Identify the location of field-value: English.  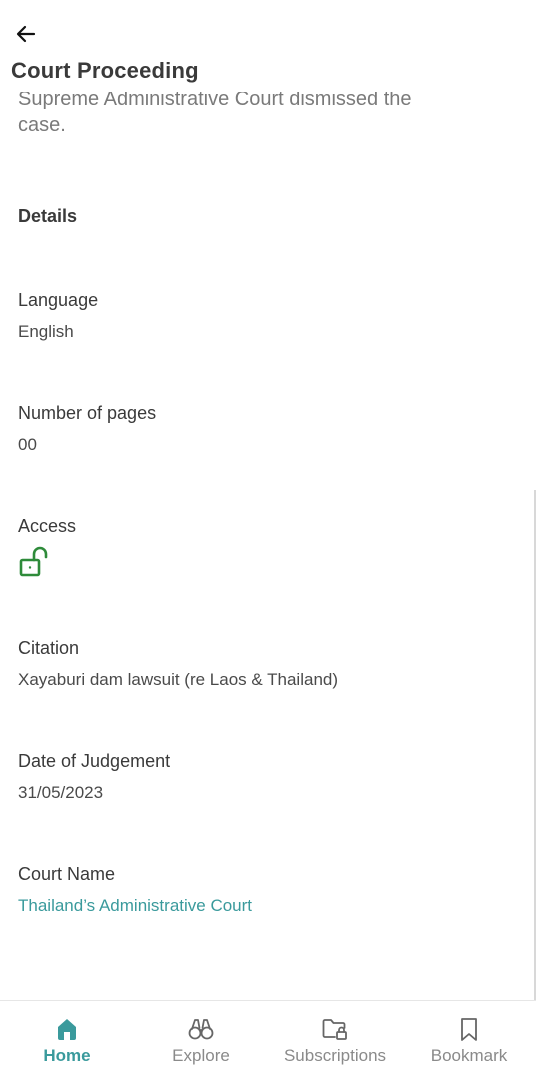
(46, 331).